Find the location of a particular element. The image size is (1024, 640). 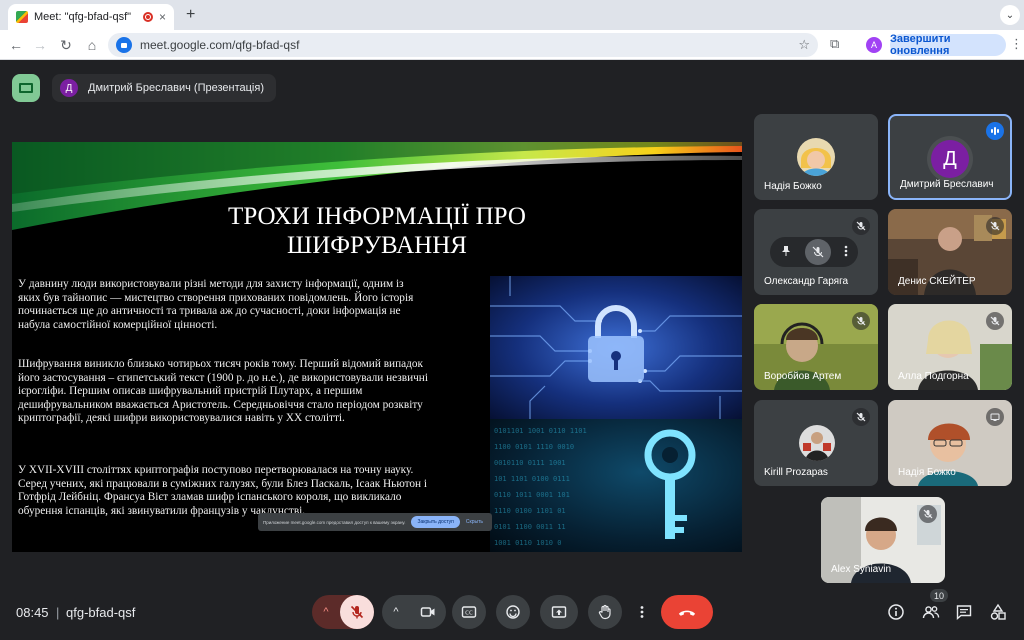

participant-tile-active-speaker: Д Дмитрий Бреславич is located at coordinates (950, 157).